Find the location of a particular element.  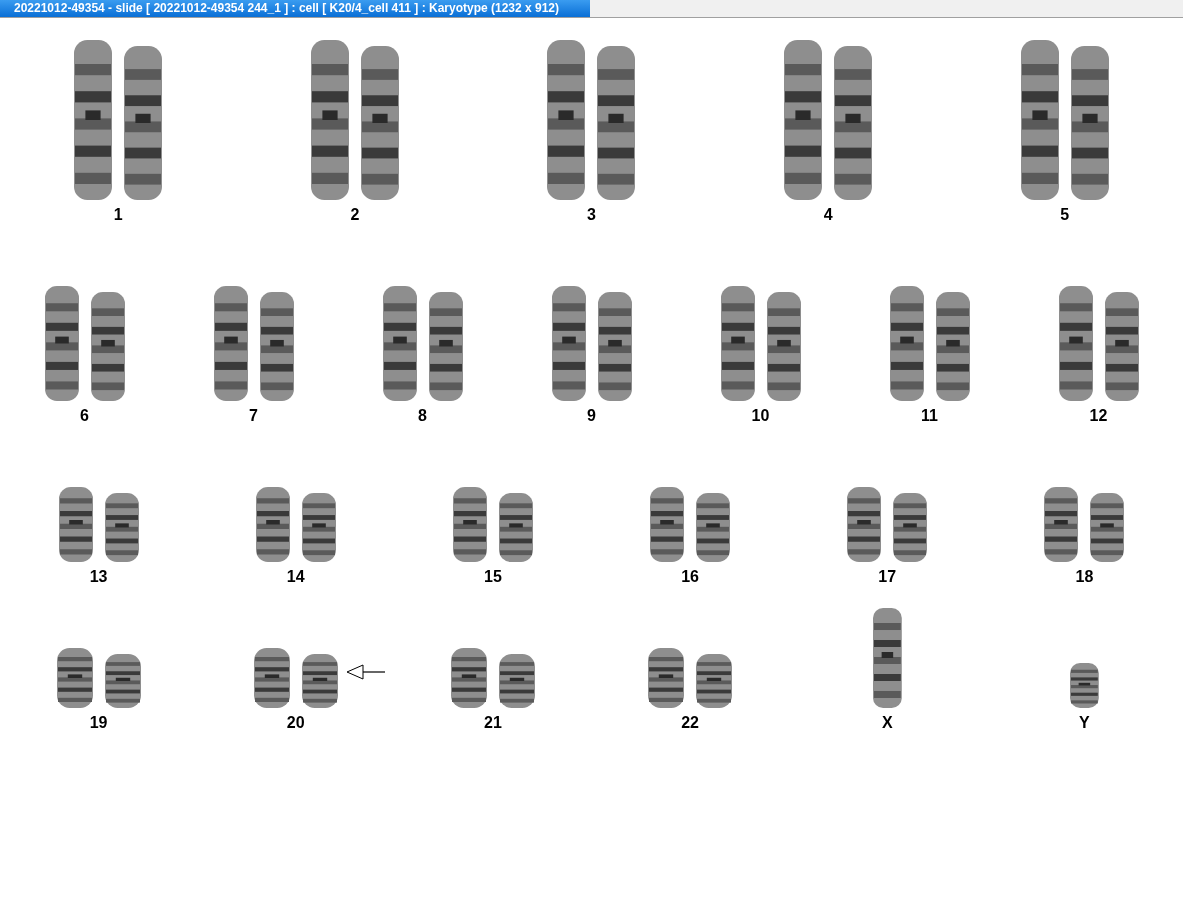

chromosome-label: X is located at coordinates (887, 723).